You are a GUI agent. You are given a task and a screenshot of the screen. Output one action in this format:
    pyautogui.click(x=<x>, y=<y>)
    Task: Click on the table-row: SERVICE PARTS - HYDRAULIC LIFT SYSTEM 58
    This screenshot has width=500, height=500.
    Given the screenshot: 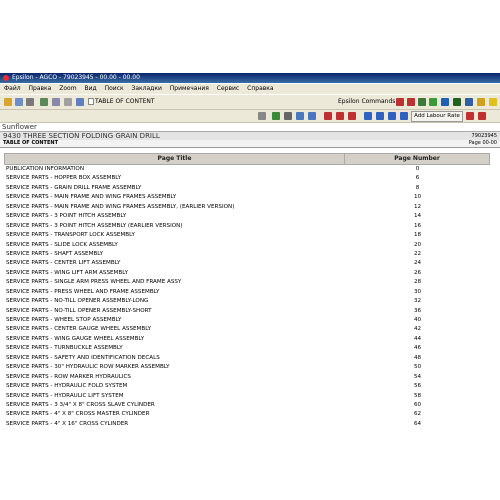 What is the action you would take?
    pyautogui.click(x=247, y=396)
    